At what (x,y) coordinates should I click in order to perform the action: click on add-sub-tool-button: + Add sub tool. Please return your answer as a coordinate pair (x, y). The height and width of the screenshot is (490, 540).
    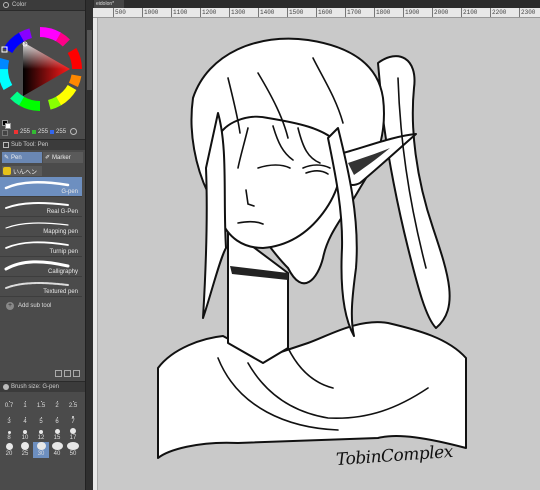
    Looking at the image, I should click on (28, 306).